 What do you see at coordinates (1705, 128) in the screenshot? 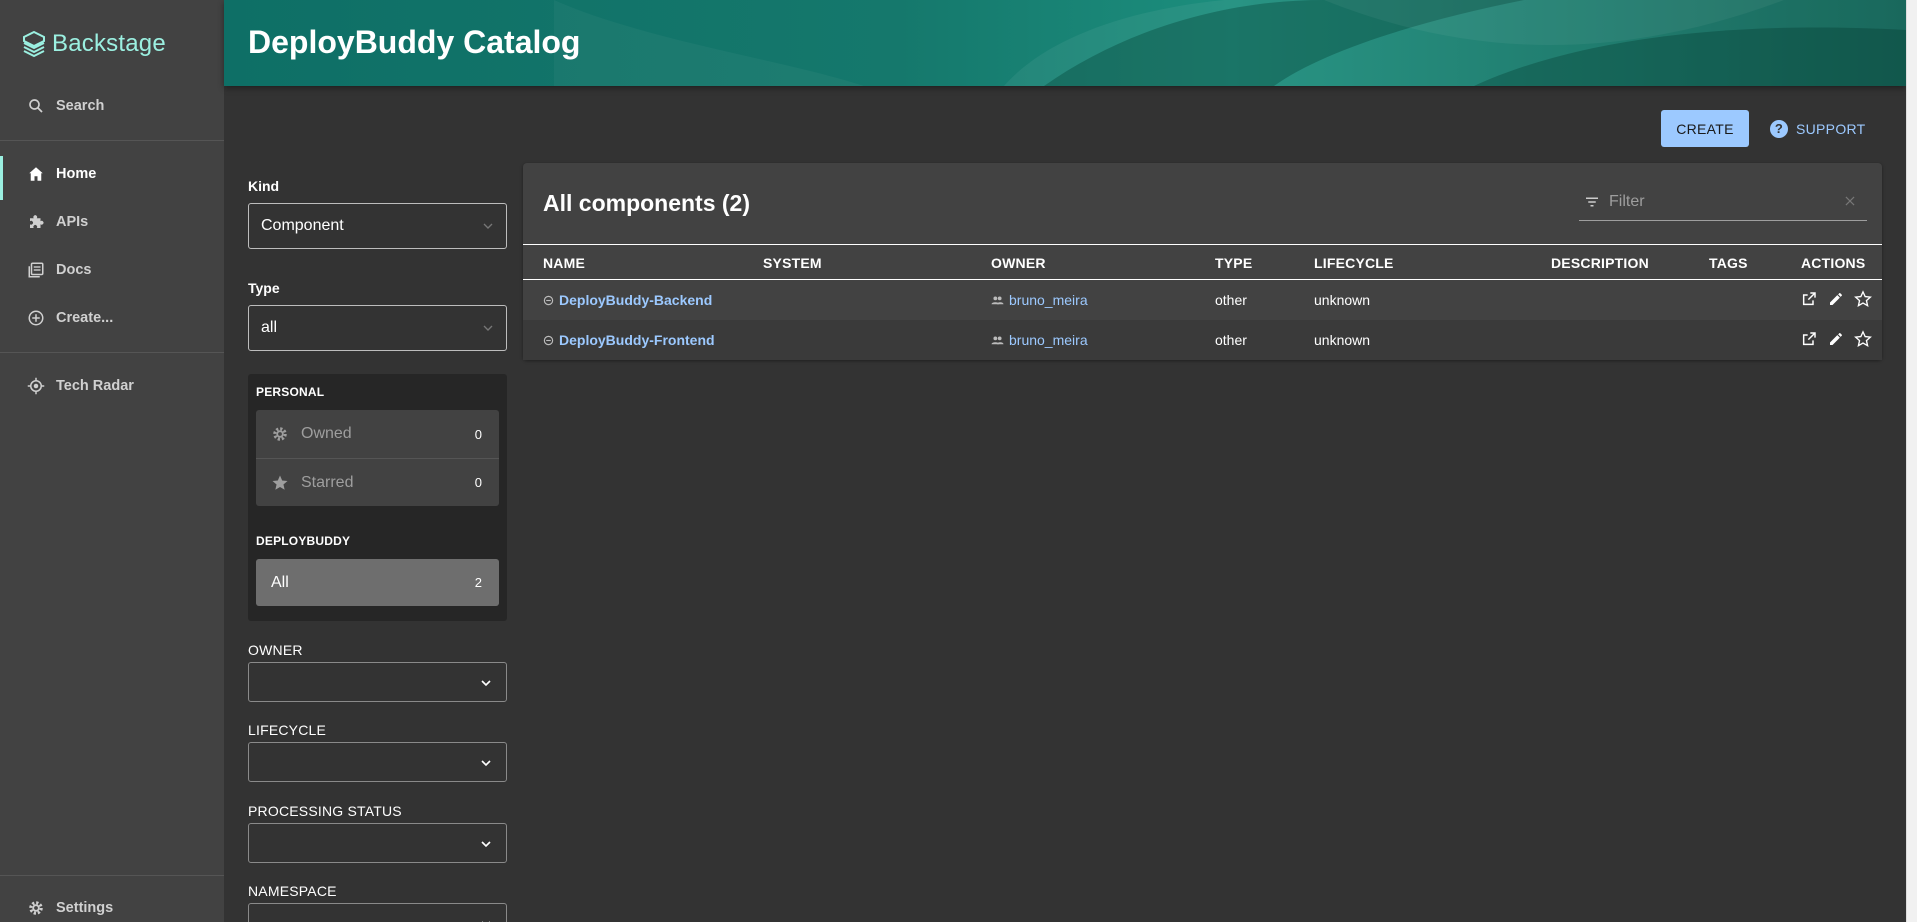
I see `create-button: CREATE` at bounding box center [1705, 128].